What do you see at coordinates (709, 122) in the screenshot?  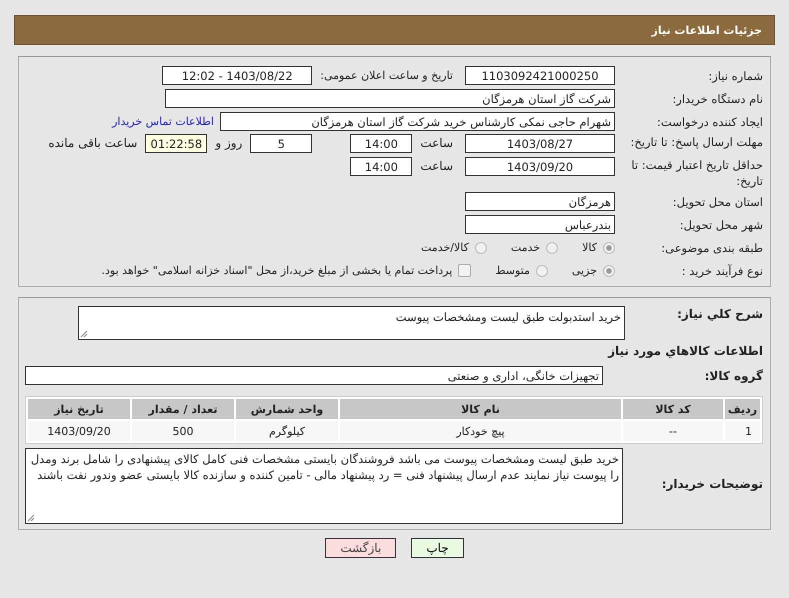 I see `field-label: ایجاد کننده درخواست:` at bounding box center [709, 122].